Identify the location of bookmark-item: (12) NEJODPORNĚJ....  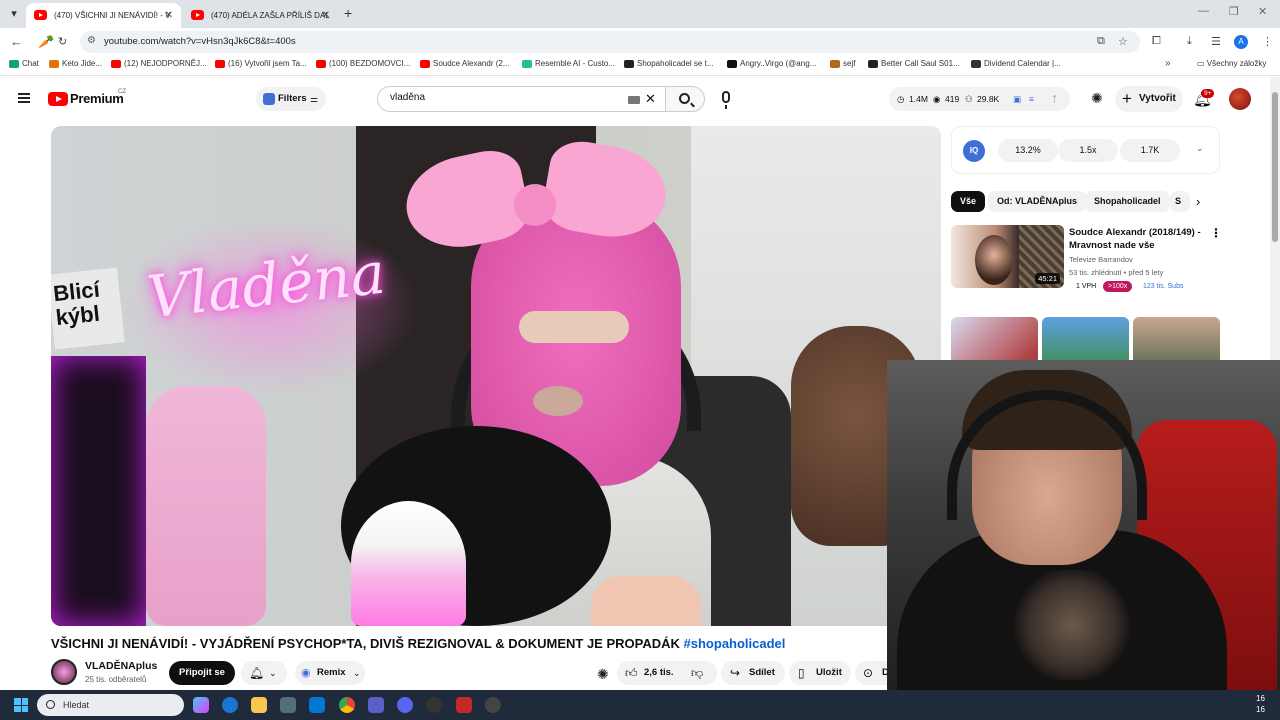
(159, 63).